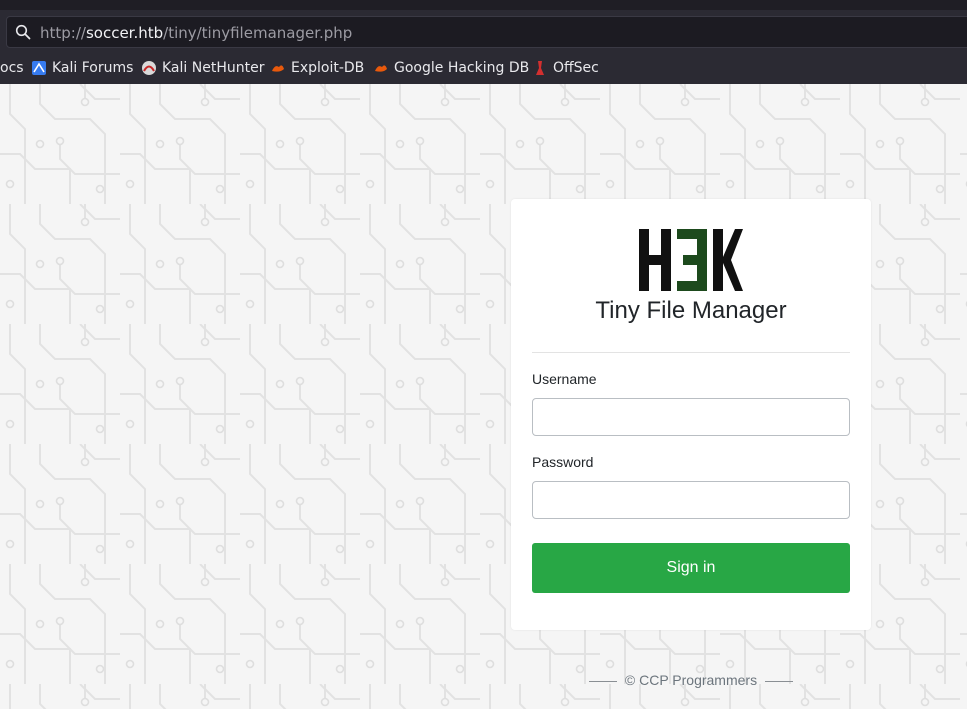 The image size is (967, 709). I want to click on app-title: Tiny File Manager, so click(691, 310).